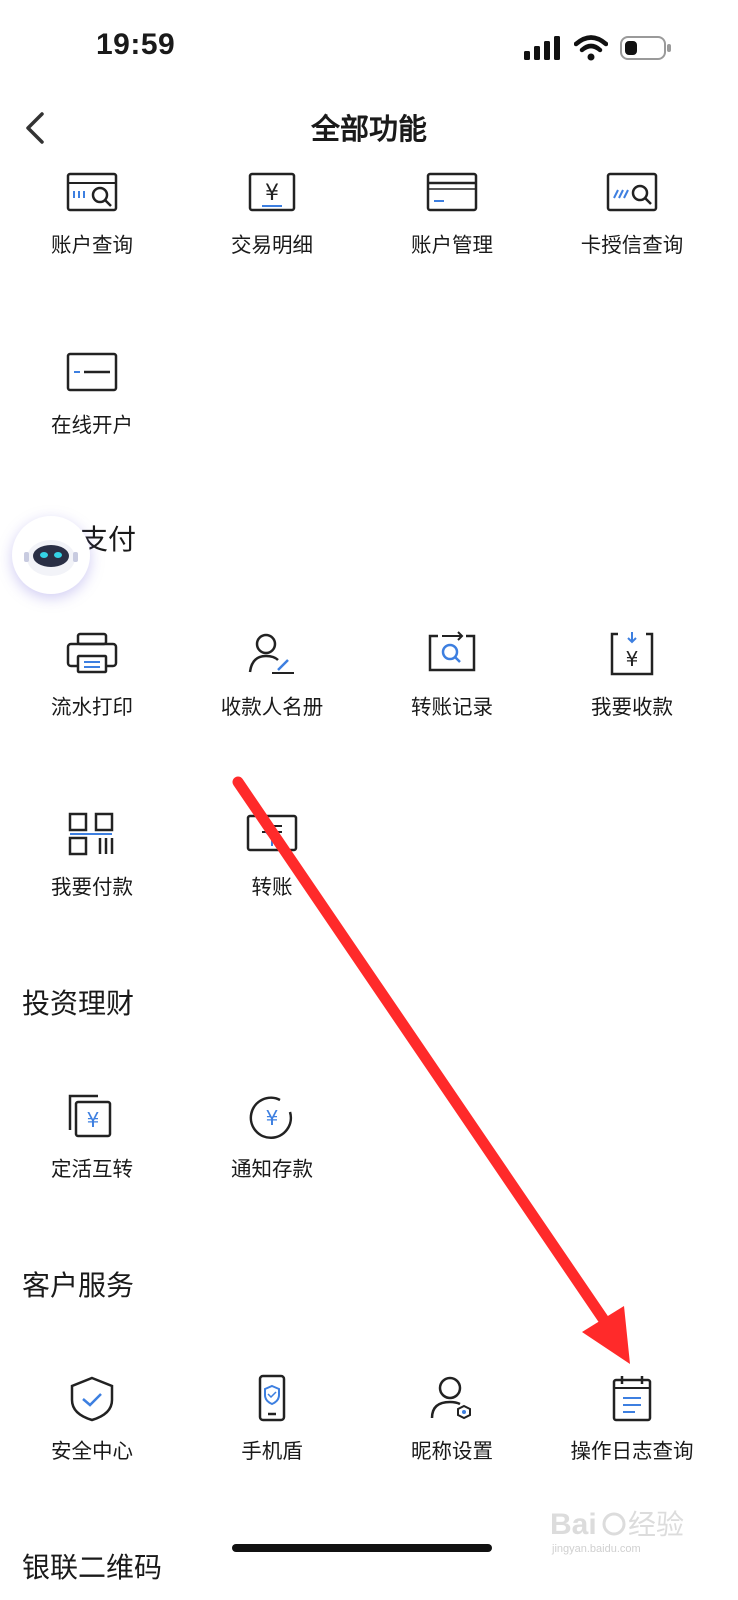 The width and height of the screenshot is (738, 1600). Describe the element at coordinates (51, 558) in the screenshot. I see `robot-icon` at that location.